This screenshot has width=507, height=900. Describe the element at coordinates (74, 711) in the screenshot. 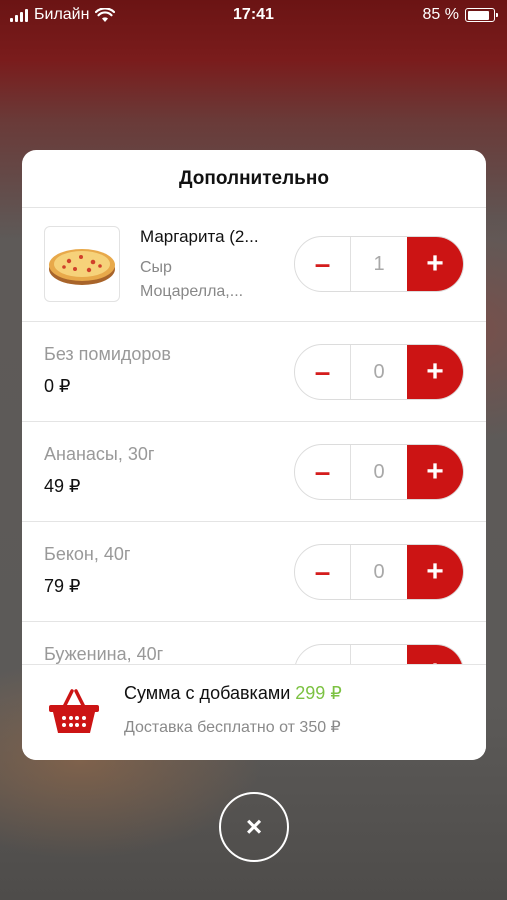

I see `basket-icon` at that location.